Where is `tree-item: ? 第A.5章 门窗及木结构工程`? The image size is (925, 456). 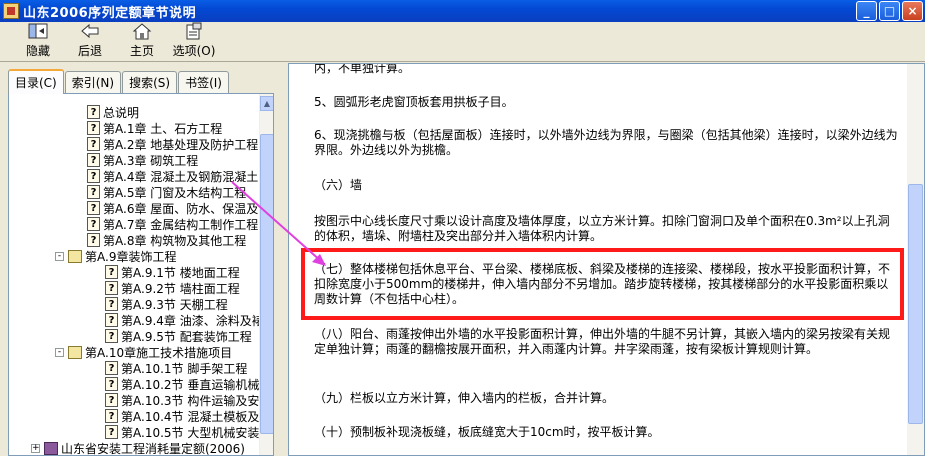
tree-item: ? 第A.5章 门窗及木结构工程 is located at coordinates (135, 192).